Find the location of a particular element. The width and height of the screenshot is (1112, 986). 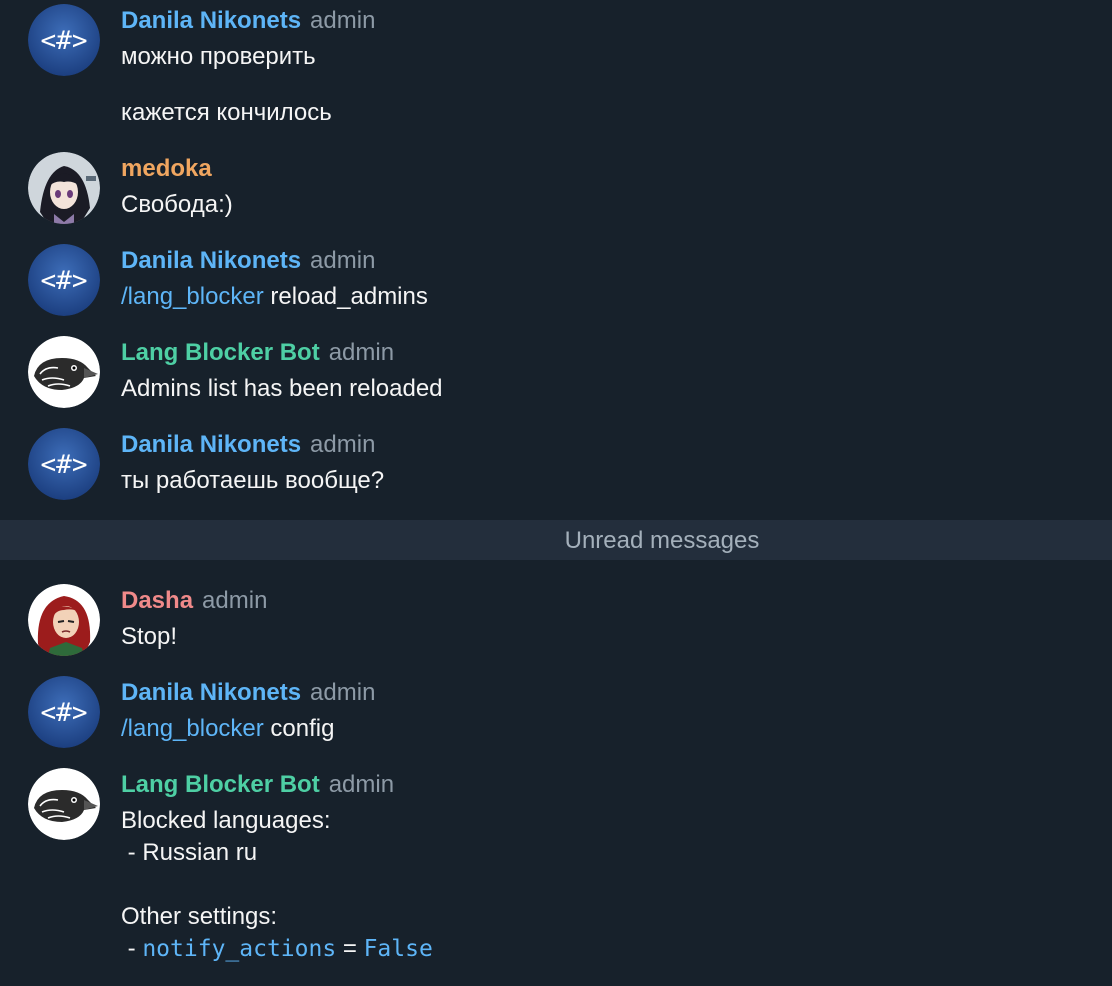

dasha-avatar is located at coordinates (64, 620).